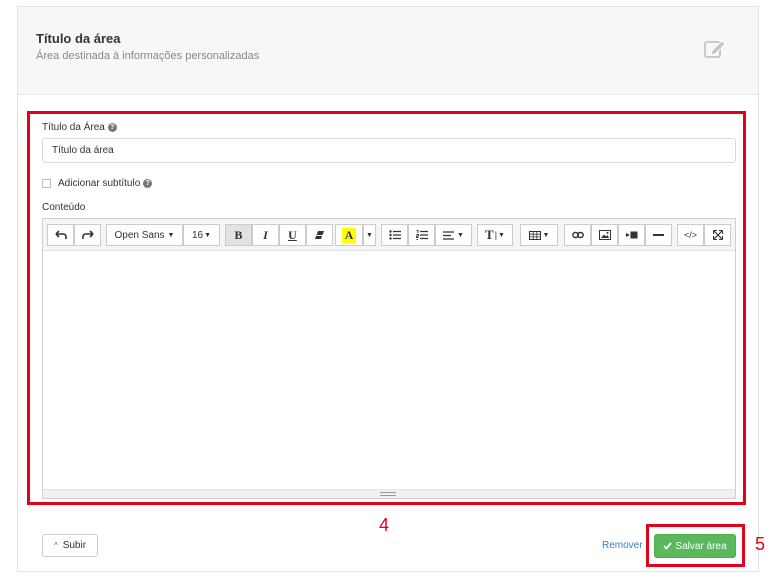 Image resolution: width=782 pixels, height=580 pixels. I want to click on step-number-5: 5, so click(760, 544).